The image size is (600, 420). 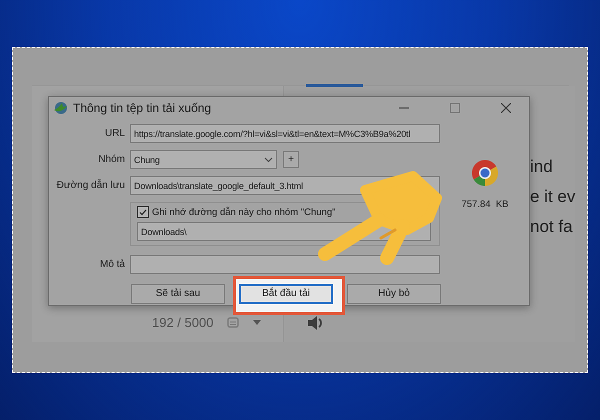 I want to click on group-dropdown: Chung, so click(x=203, y=159).